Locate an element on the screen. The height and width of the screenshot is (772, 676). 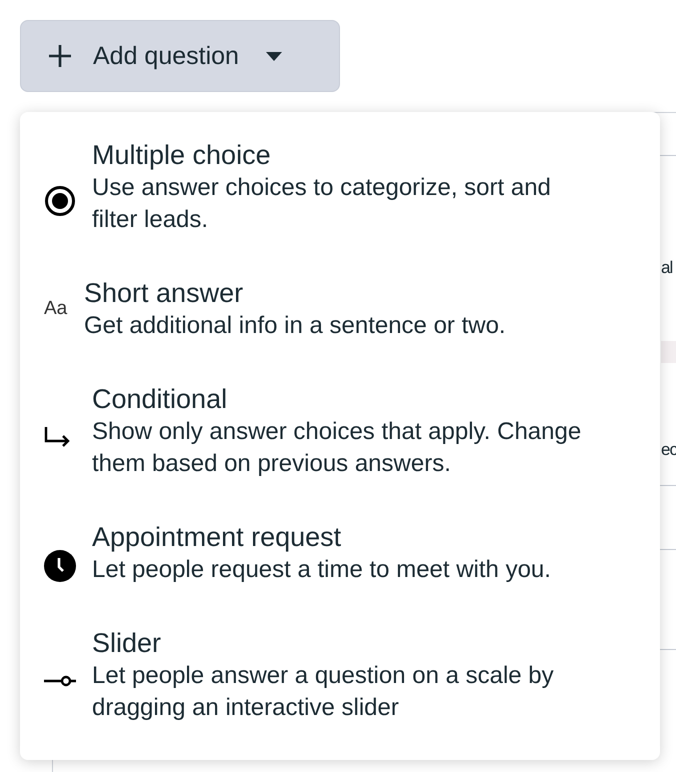
item-description: Get additional info in a sentence or two. is located at coordinates (295, 326).